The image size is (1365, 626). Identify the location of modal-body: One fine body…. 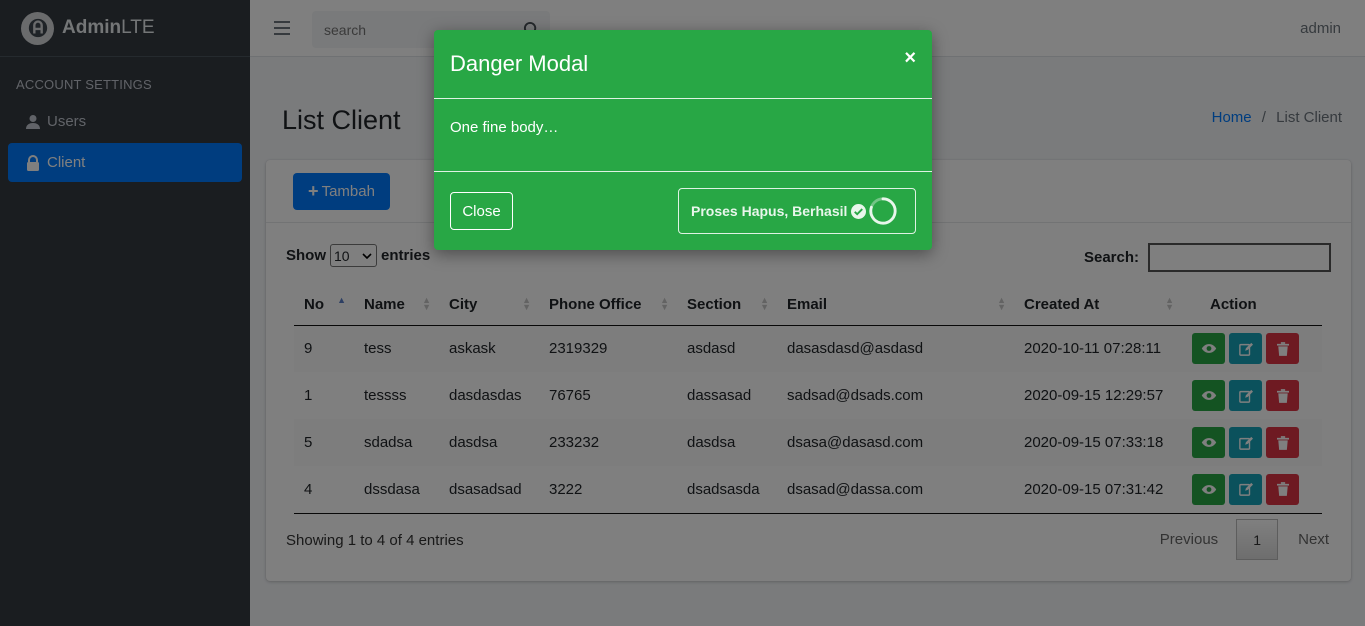
(683, 135).